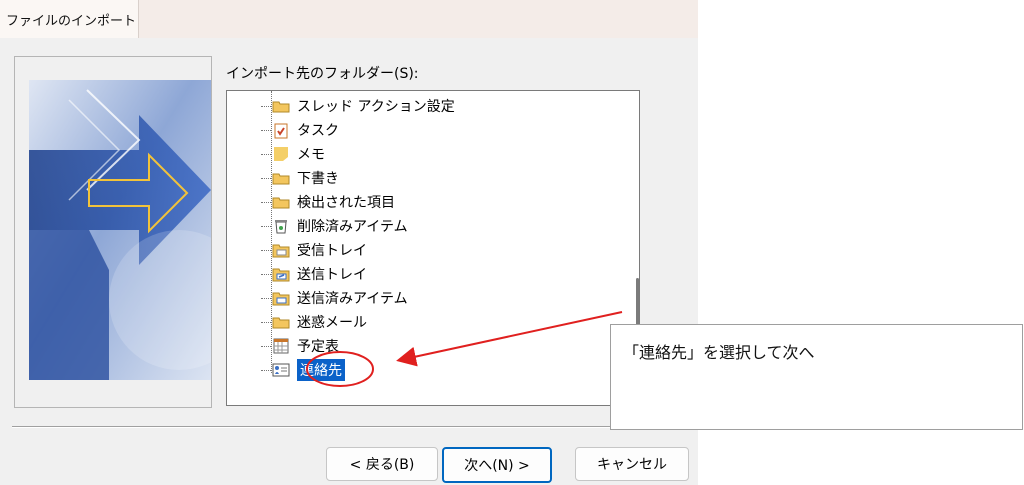  I want to click on annotation-text: 「連絡先」を選択して次へ, so click(719, 352).